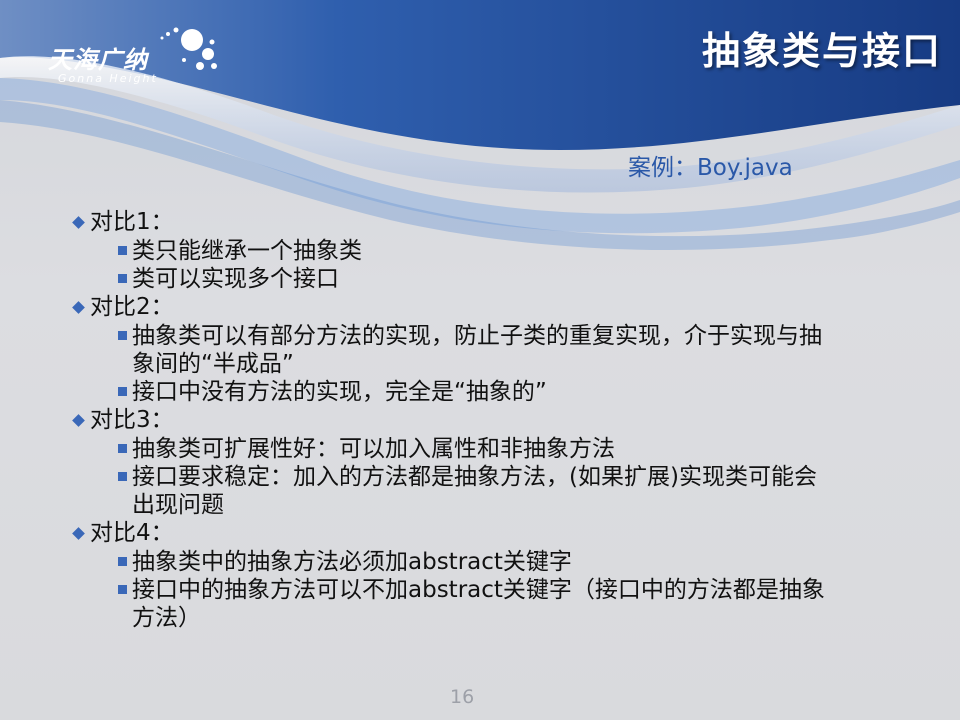  What do you see at coordinates (475, 604) in the screenshot?
I see `section-item: 接口中的抽象方法可以不加abstract关键字（接口中的方法都是抽象方法）` at bounding box center [475, 604].